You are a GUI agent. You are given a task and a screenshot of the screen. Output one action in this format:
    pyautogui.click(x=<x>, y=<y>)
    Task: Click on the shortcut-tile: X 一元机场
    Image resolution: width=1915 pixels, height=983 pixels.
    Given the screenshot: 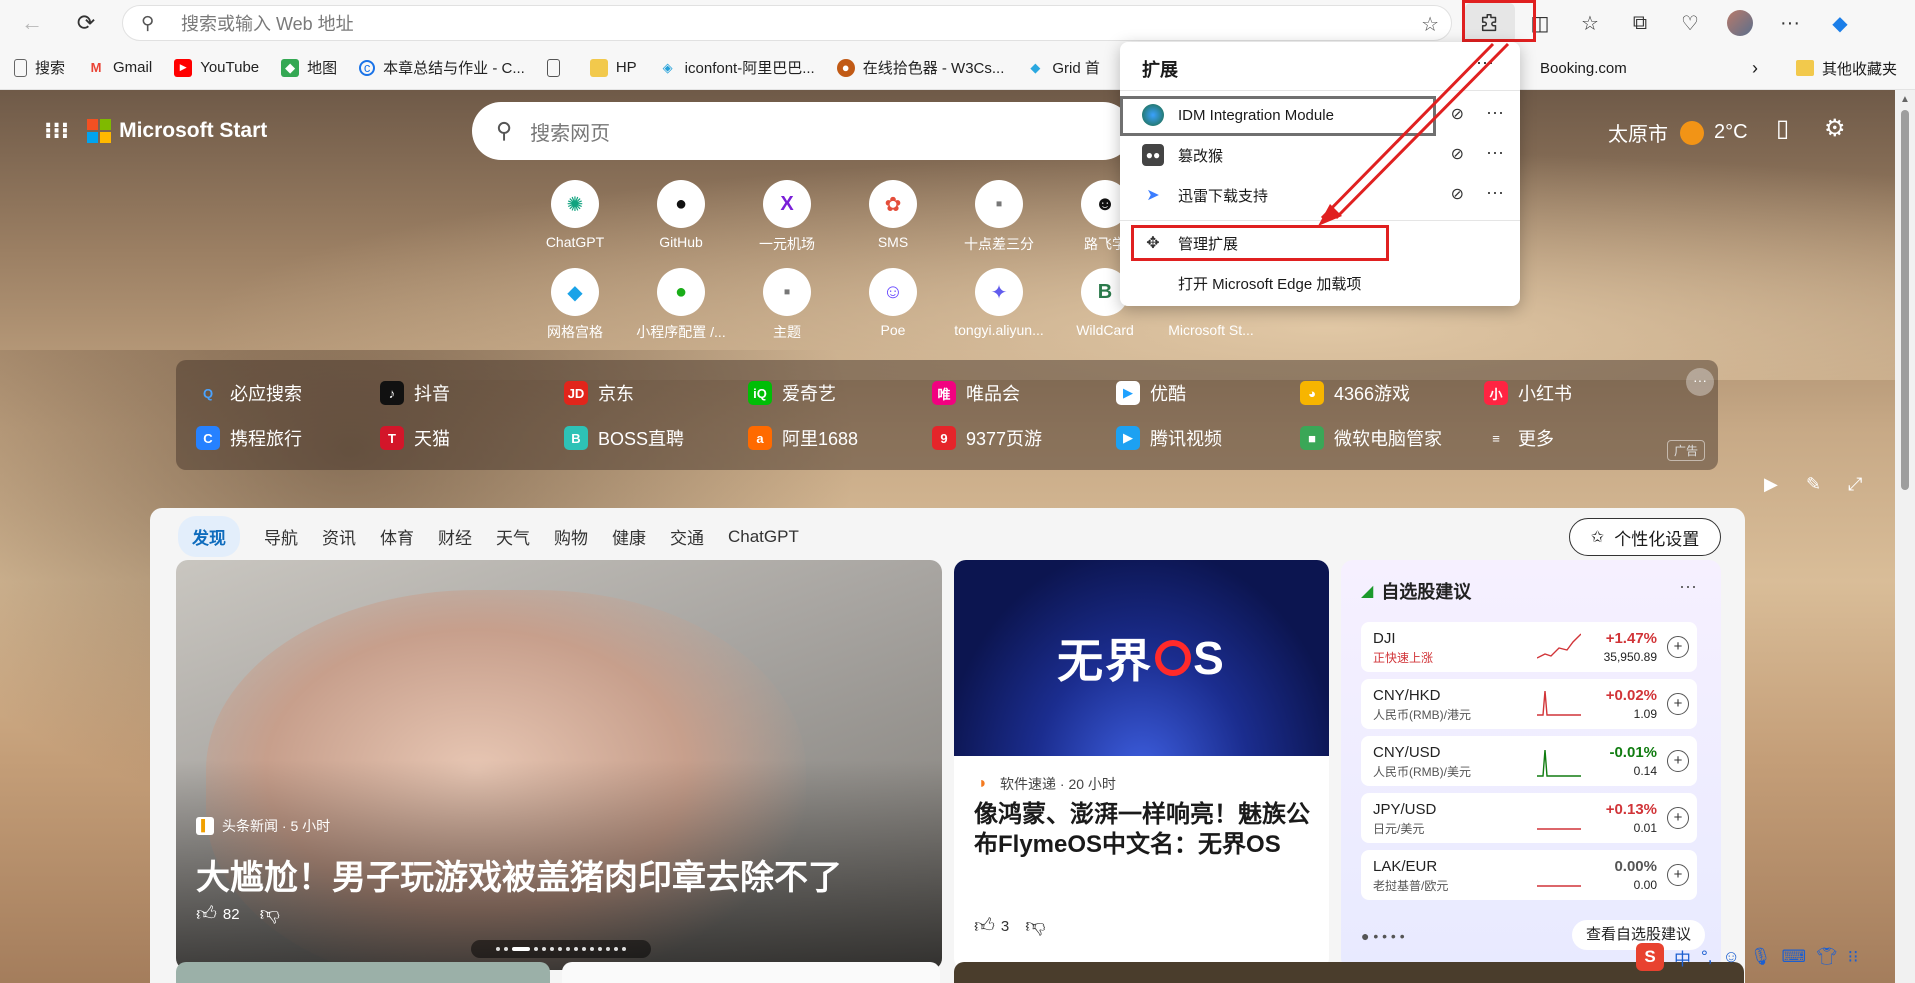 What is the action you would take?
    pyautogui.click(x=787, y=217)
    